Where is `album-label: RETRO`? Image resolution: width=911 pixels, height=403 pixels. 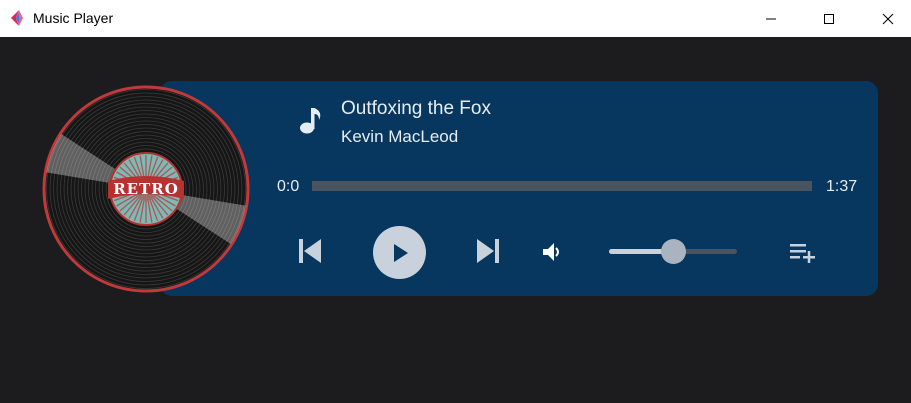
album-label: RETRO is located at coordinates (146, 189).